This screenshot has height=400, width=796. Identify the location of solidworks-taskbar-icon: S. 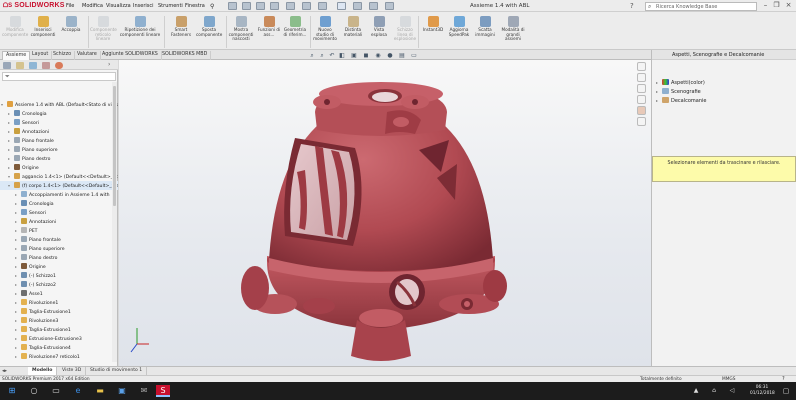
(163, 391).